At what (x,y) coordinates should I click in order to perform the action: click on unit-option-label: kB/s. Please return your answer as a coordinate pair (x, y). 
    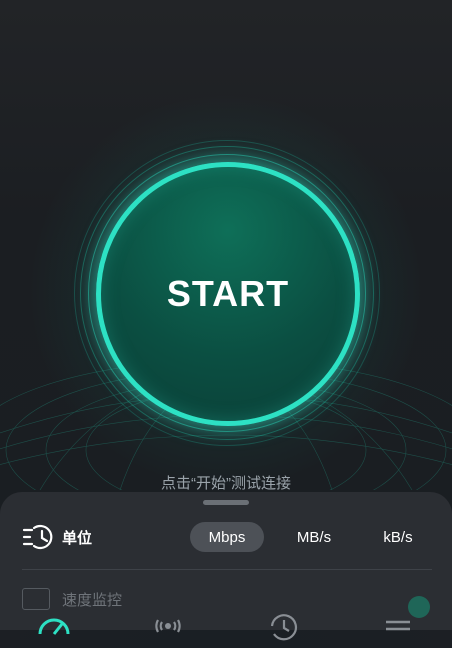
    Looking at the image, I should click on (398, 537).